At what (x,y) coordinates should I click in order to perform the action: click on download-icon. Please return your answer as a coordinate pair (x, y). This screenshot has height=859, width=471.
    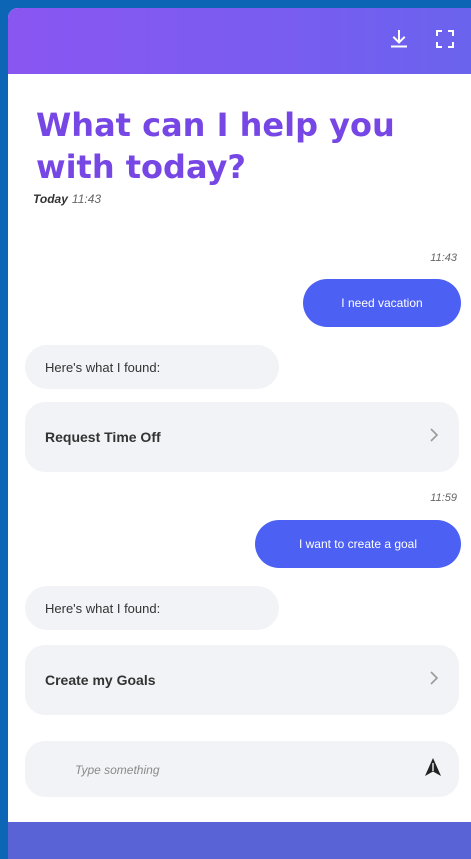
    Looking at the image, I should click on (399, 41).